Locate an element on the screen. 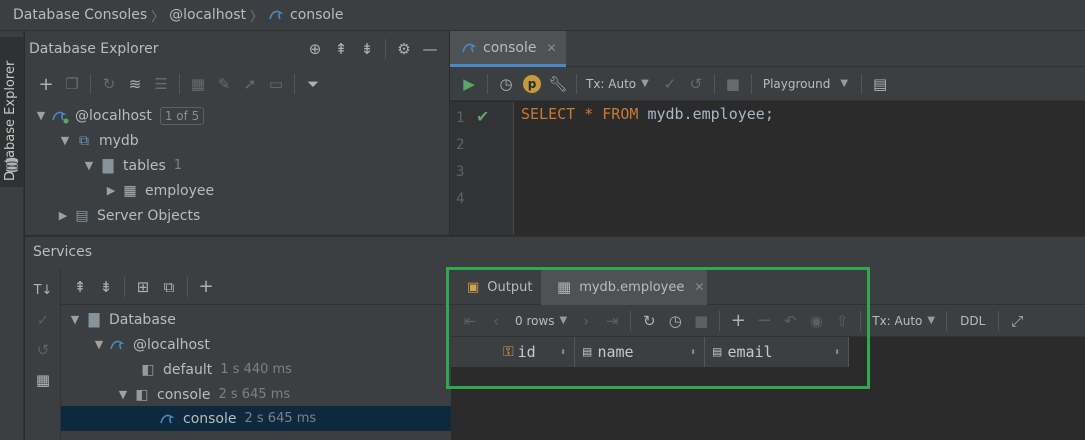 The image size is (1085, 440). edit-icon: ✎ is located at coordinates (224, 84).